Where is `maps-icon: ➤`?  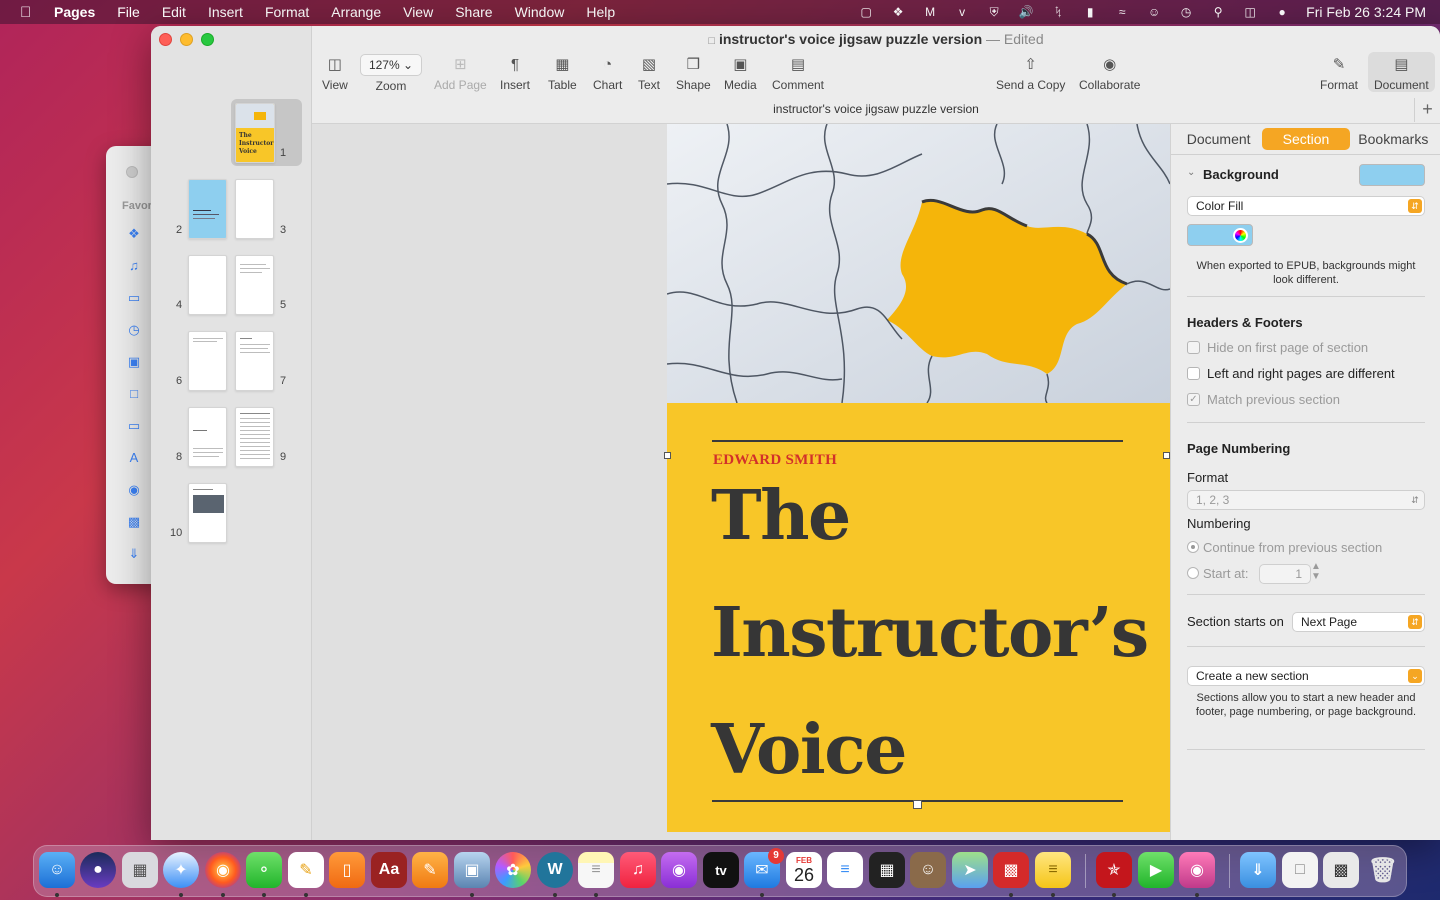
maps-icon: ➤ is located at coordinates (970, 870).